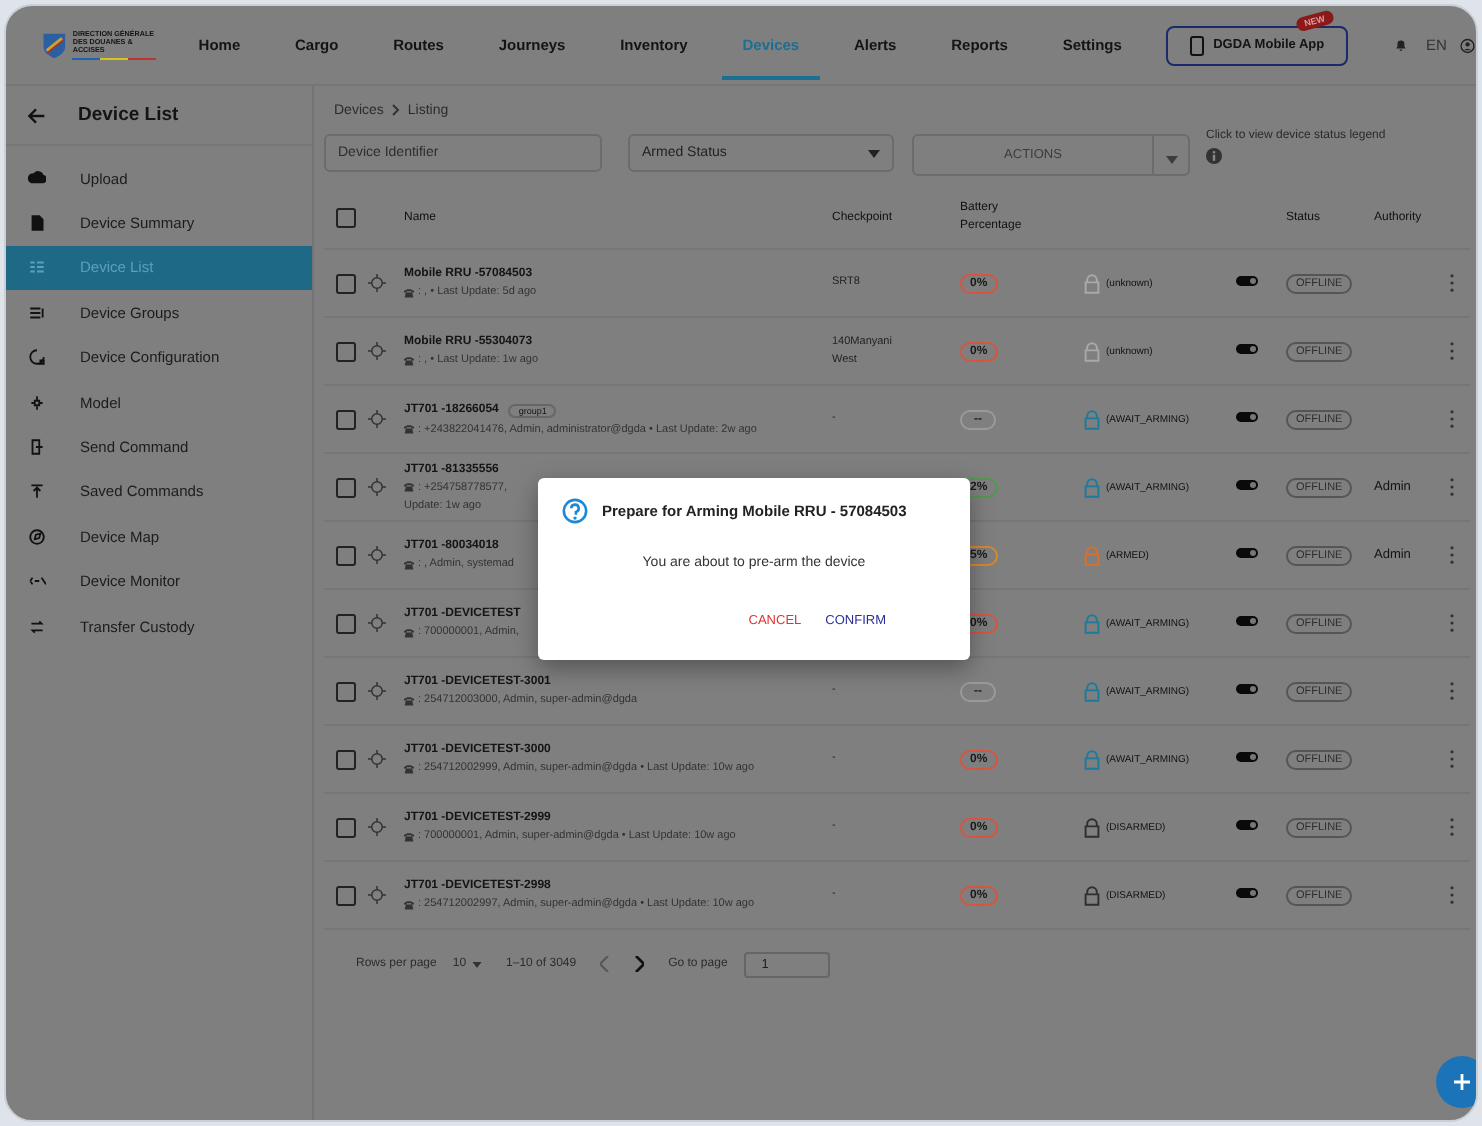 The height and width of the screenshot is (1126, 1482). What do you see at coordinates (639, 964) in the screenshot?
I see `next-page-icon` at bounding box center [639, 964].